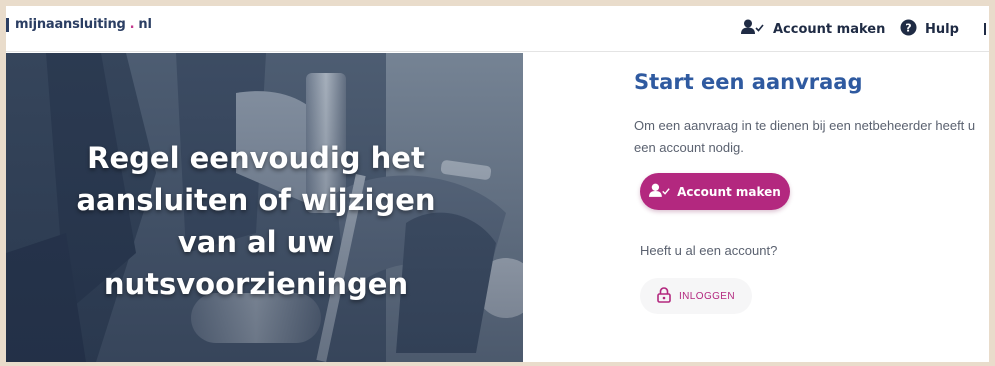 This screenshot has width=995, height=366. What do you see at coordinates (729, 191) in the screenshot?
I see `account-button-label: Account maken` at bounding box center [729, 191].